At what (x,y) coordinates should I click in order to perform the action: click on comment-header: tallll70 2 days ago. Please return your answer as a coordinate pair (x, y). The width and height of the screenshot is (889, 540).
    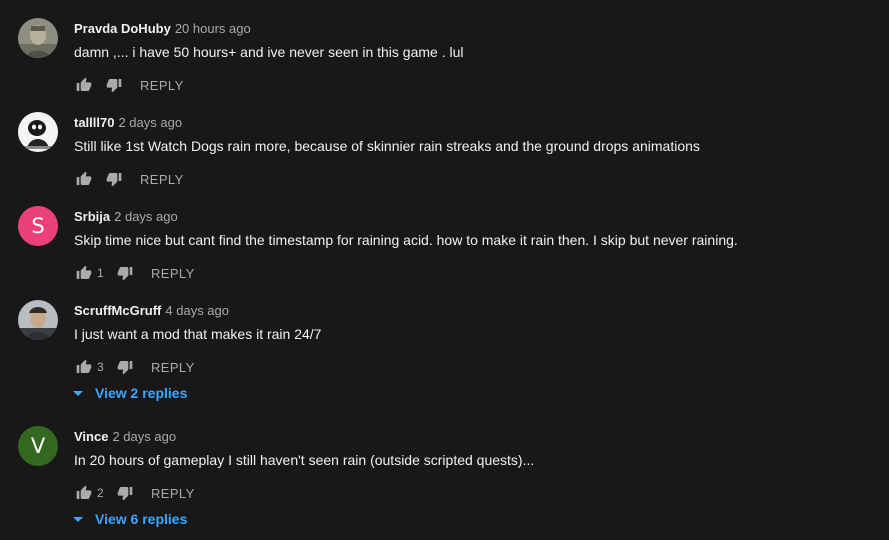
    Looking at the image, I should click on (128, 123).